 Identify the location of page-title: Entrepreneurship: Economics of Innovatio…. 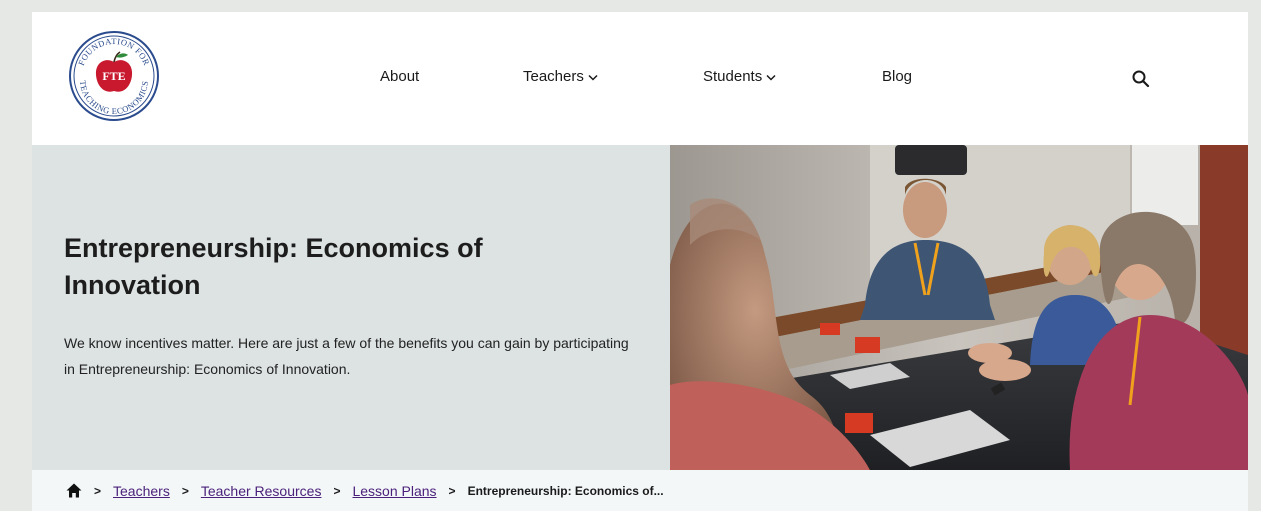
(273, 266).